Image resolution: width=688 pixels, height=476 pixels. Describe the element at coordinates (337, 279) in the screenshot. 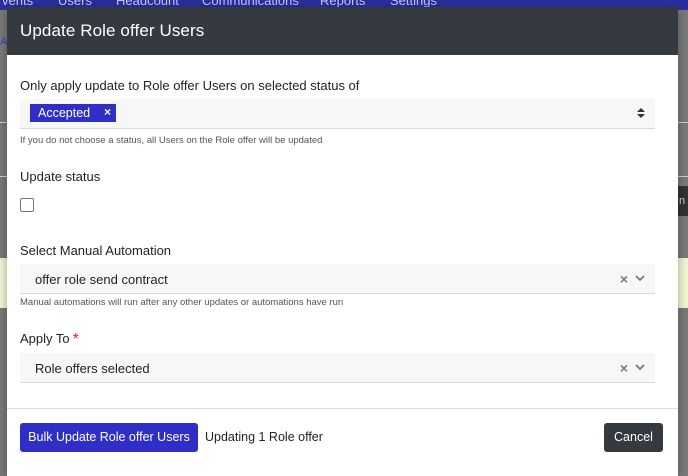

I see `manual-automation-select: offer role send contract ×` at that location.